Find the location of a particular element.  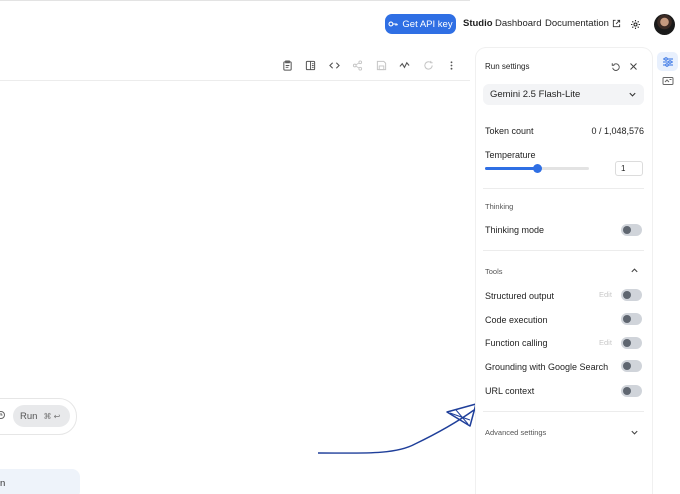

clipboard-icon is located at coordinates (287, 65).